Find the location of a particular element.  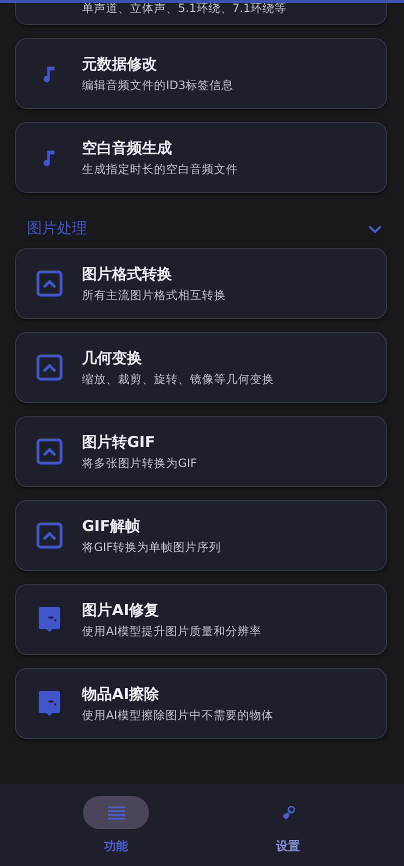

tool-card: 物品AI擦除 使用AI模型擦除图片中不需要的物体 is located at coordinates (201, 703).